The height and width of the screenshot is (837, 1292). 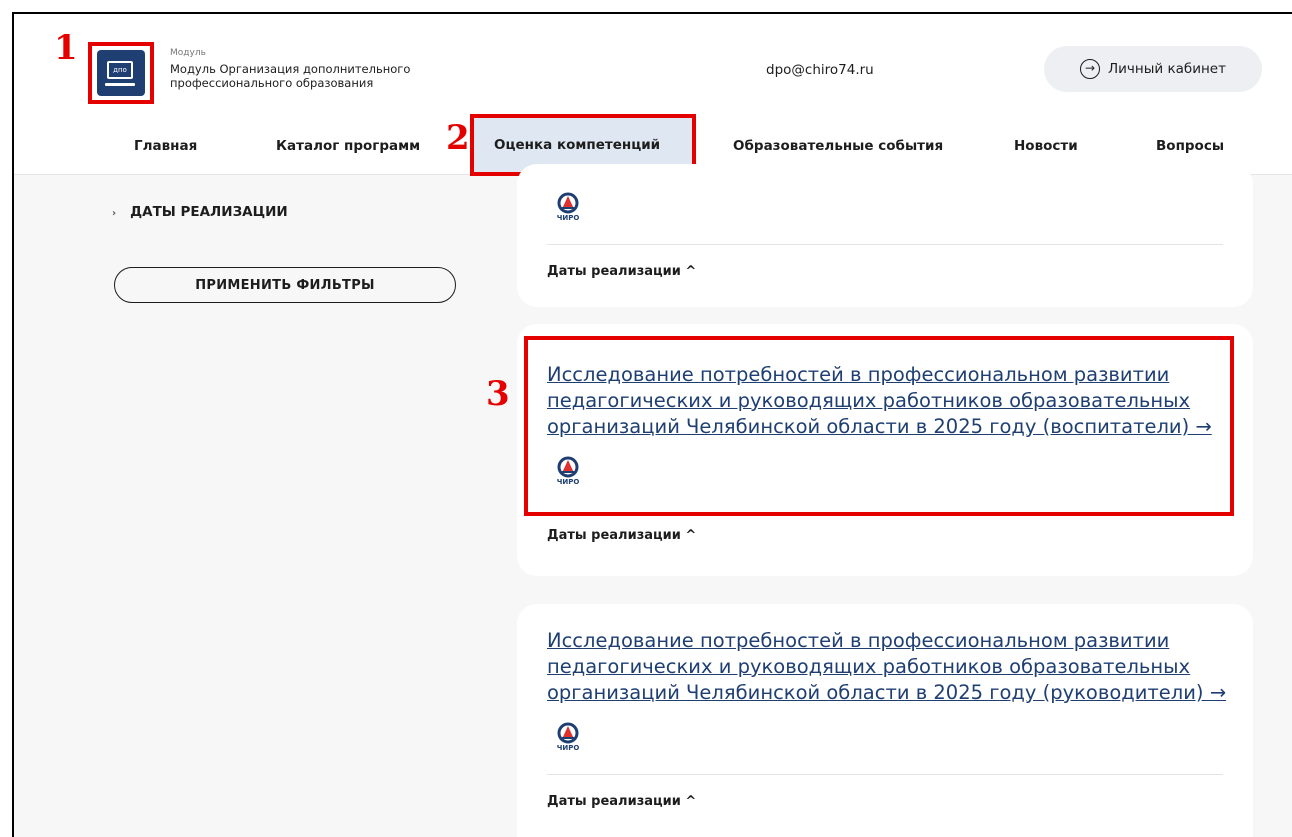 What do you see at coordinates (1167, 69) in the screenshot?
I see `personal-cabinet-label: Личный кабинет` at bounding box center [1167, 69].